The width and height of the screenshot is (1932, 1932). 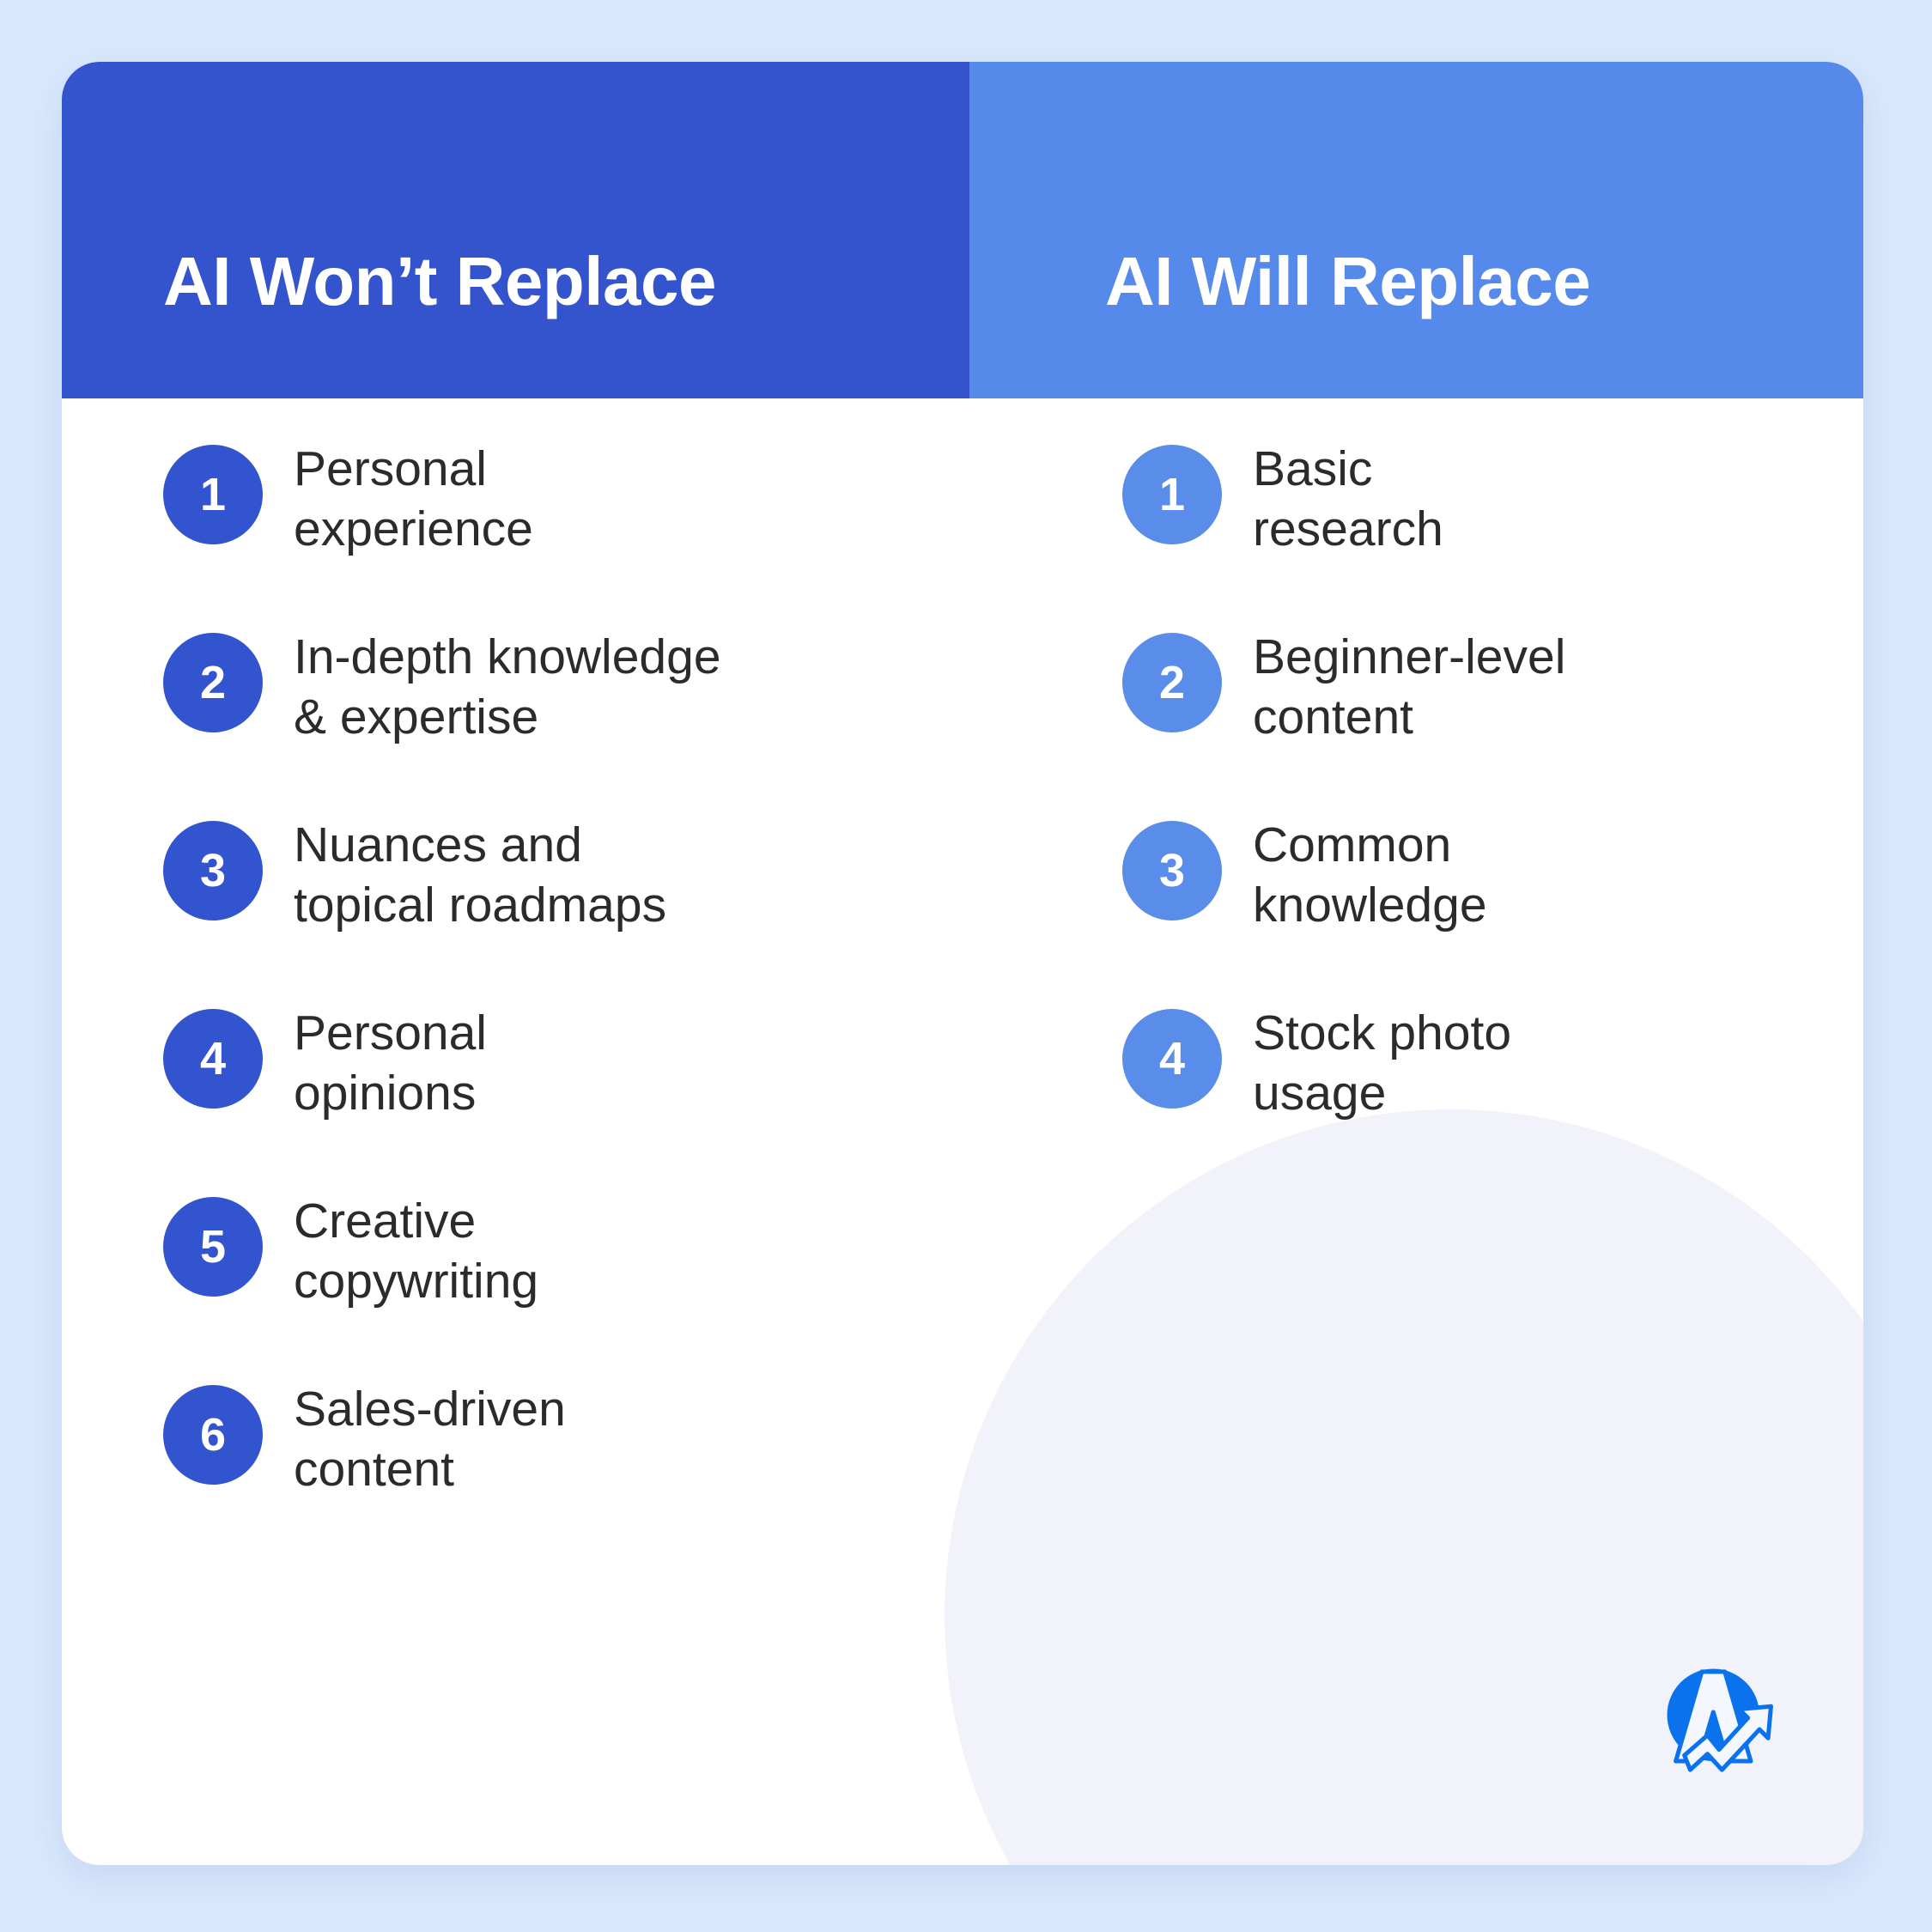 I want to click on list-item: 1 Personal experience, so click(x=566, y=499).